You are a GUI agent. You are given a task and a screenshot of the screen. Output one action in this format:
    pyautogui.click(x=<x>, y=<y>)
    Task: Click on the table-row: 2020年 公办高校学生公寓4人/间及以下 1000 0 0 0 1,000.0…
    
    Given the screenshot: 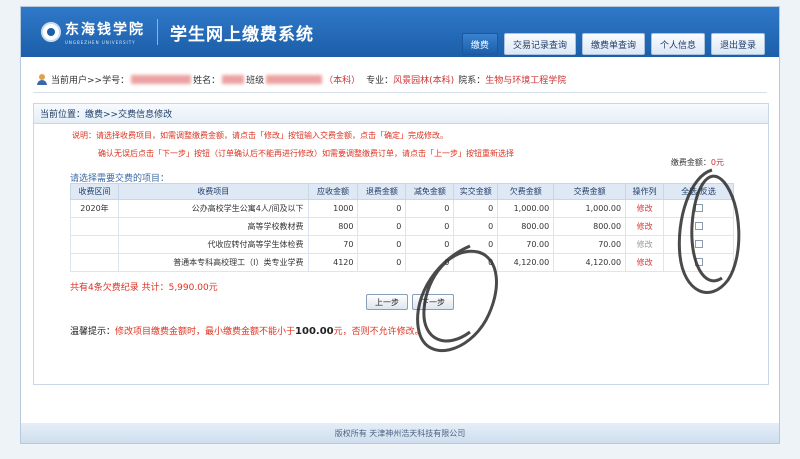 What is the action you would take?
    pyautogui.click(x=402, y=208)
    